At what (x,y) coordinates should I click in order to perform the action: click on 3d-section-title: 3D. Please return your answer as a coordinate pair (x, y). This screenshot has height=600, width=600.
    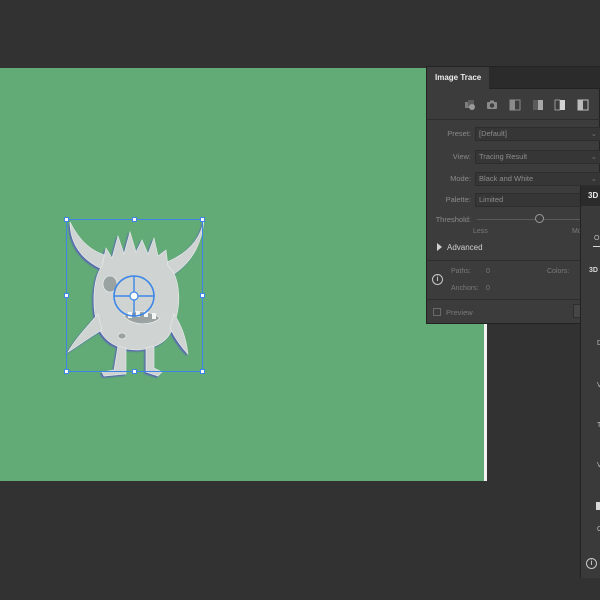
    Looking at the image, I should click on (593, 270).